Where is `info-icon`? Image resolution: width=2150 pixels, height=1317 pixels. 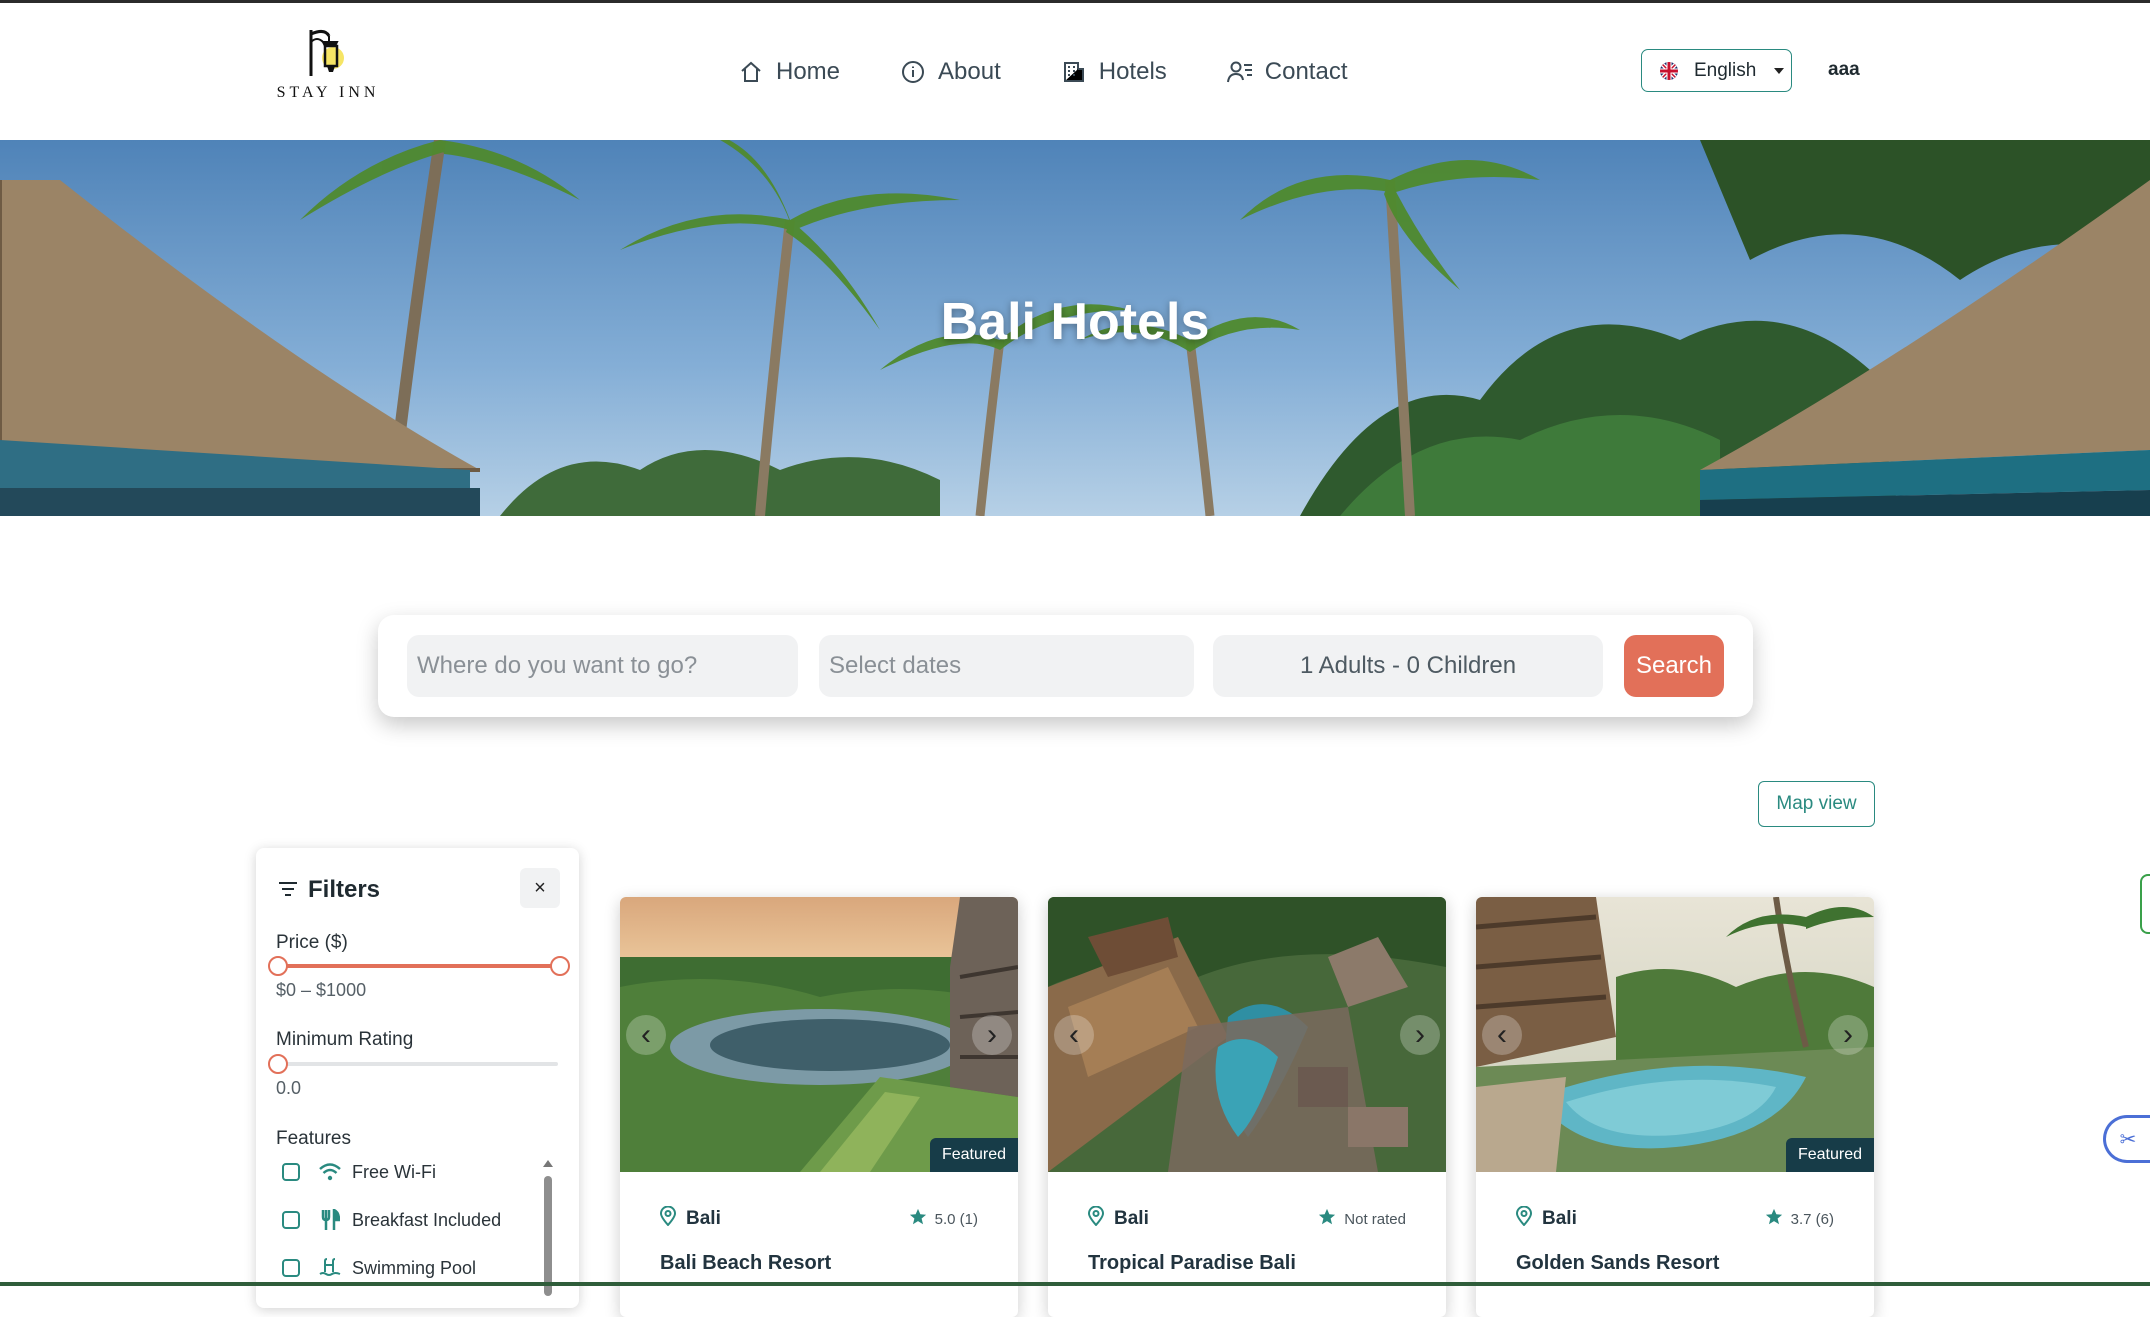 info-icon is located at coordinates (913, 72).